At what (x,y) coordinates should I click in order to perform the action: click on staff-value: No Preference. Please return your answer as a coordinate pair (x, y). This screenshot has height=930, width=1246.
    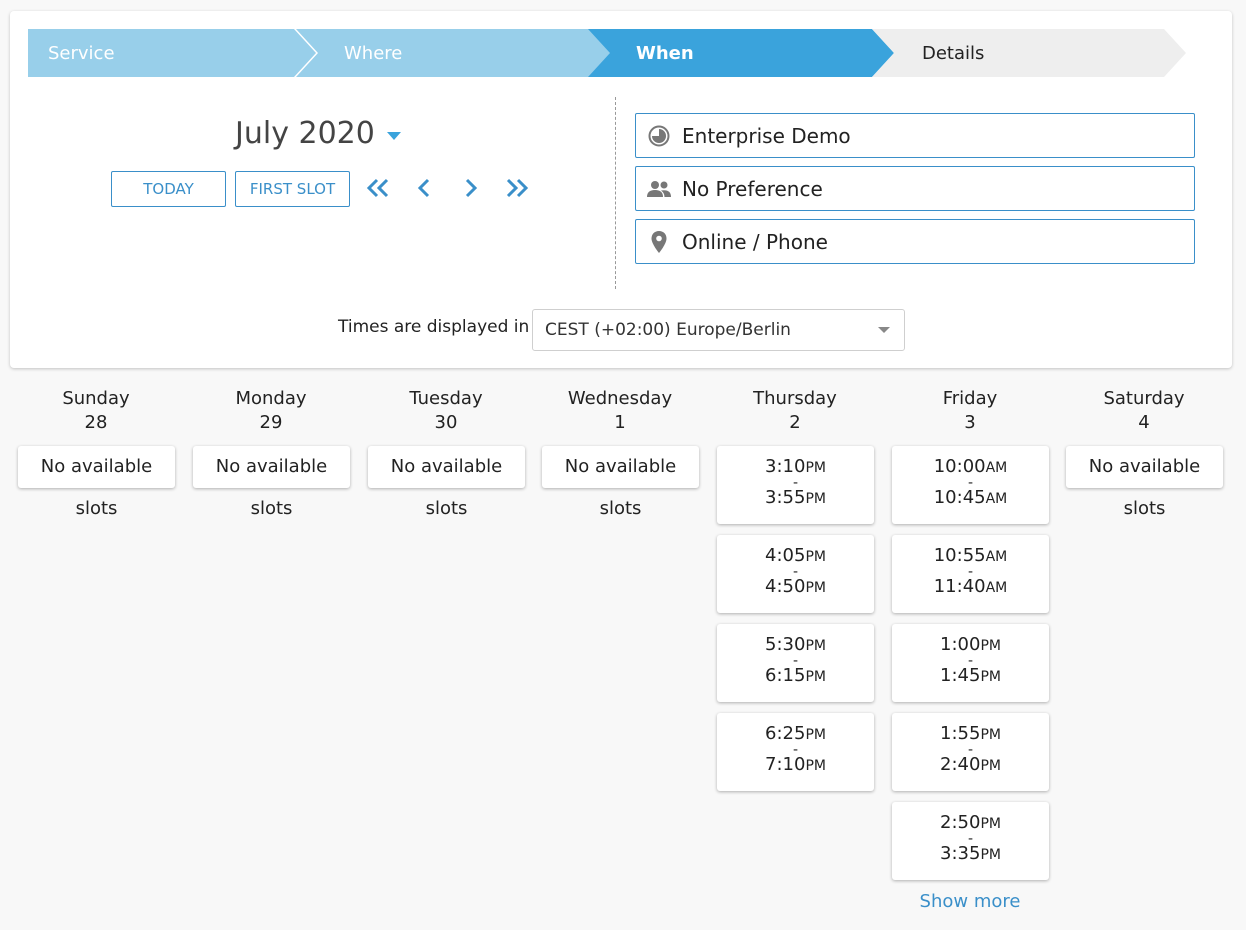
    Looking at the image, I should click on (752, 188).